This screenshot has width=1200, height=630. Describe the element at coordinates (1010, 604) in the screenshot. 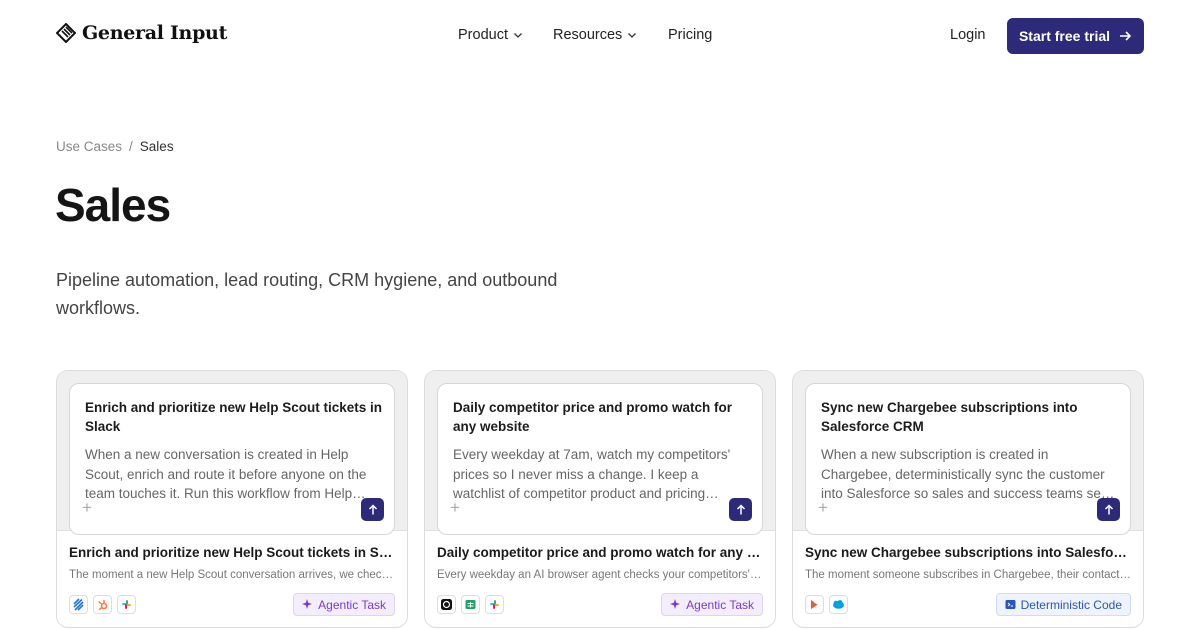

I see `code-icon` at that location.